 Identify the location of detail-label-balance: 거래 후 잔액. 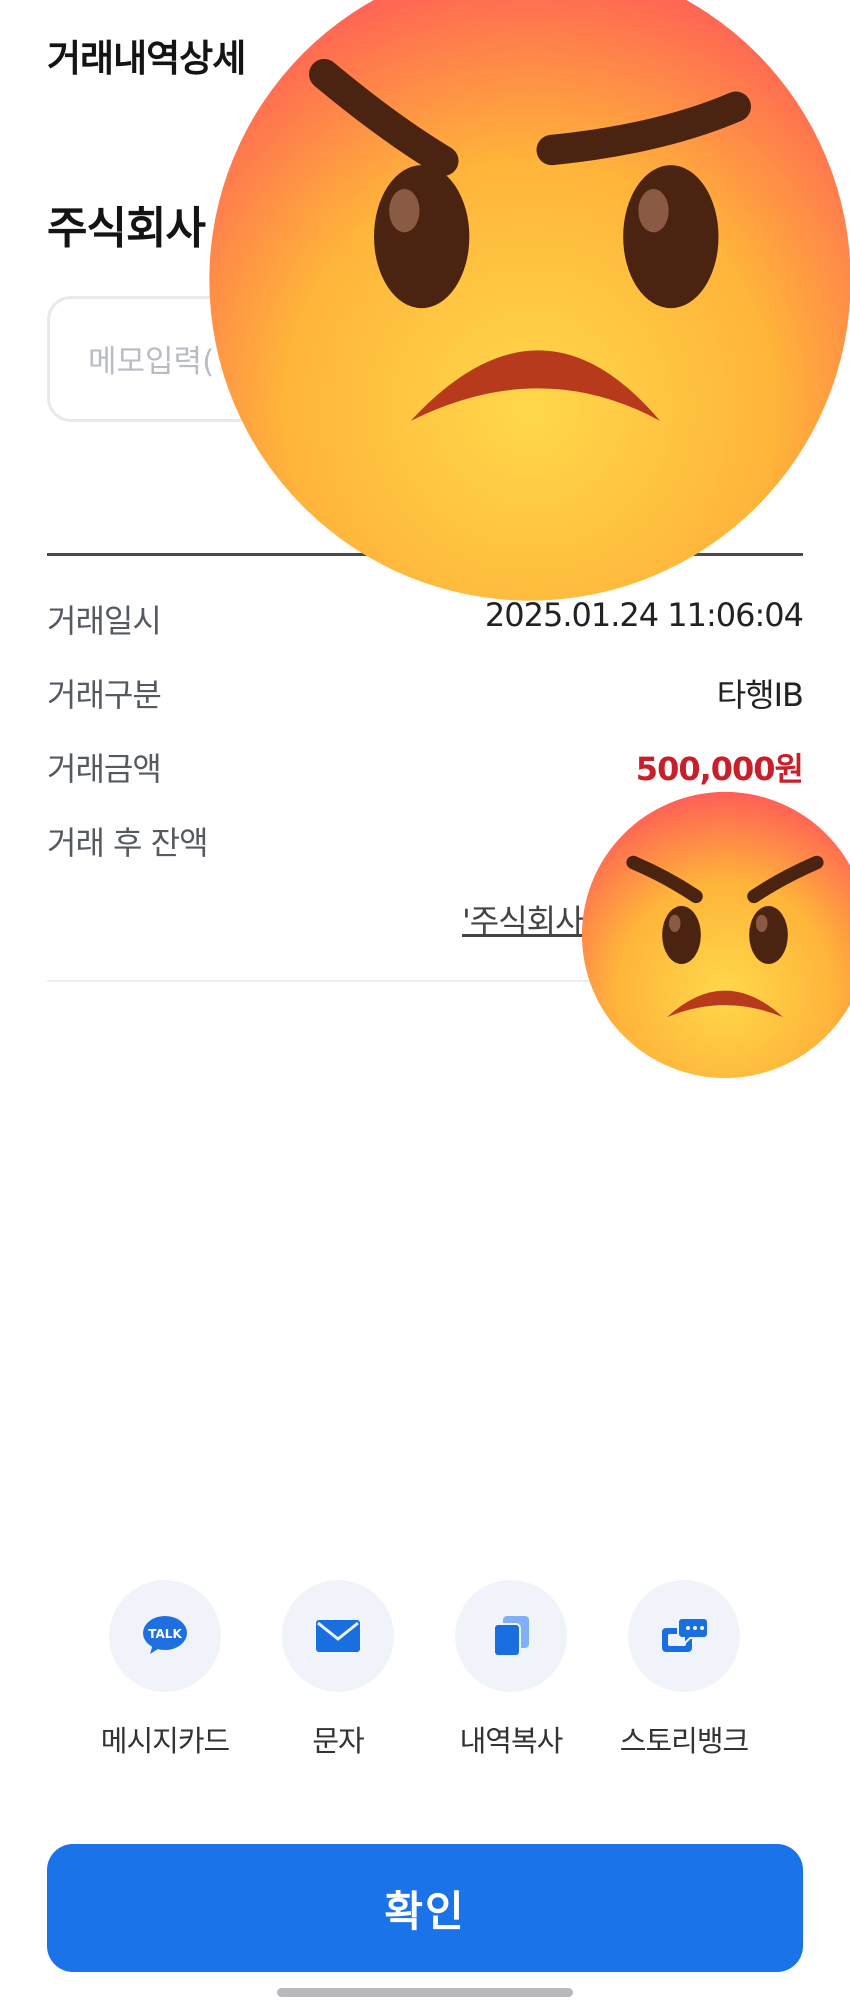
(128, 843).